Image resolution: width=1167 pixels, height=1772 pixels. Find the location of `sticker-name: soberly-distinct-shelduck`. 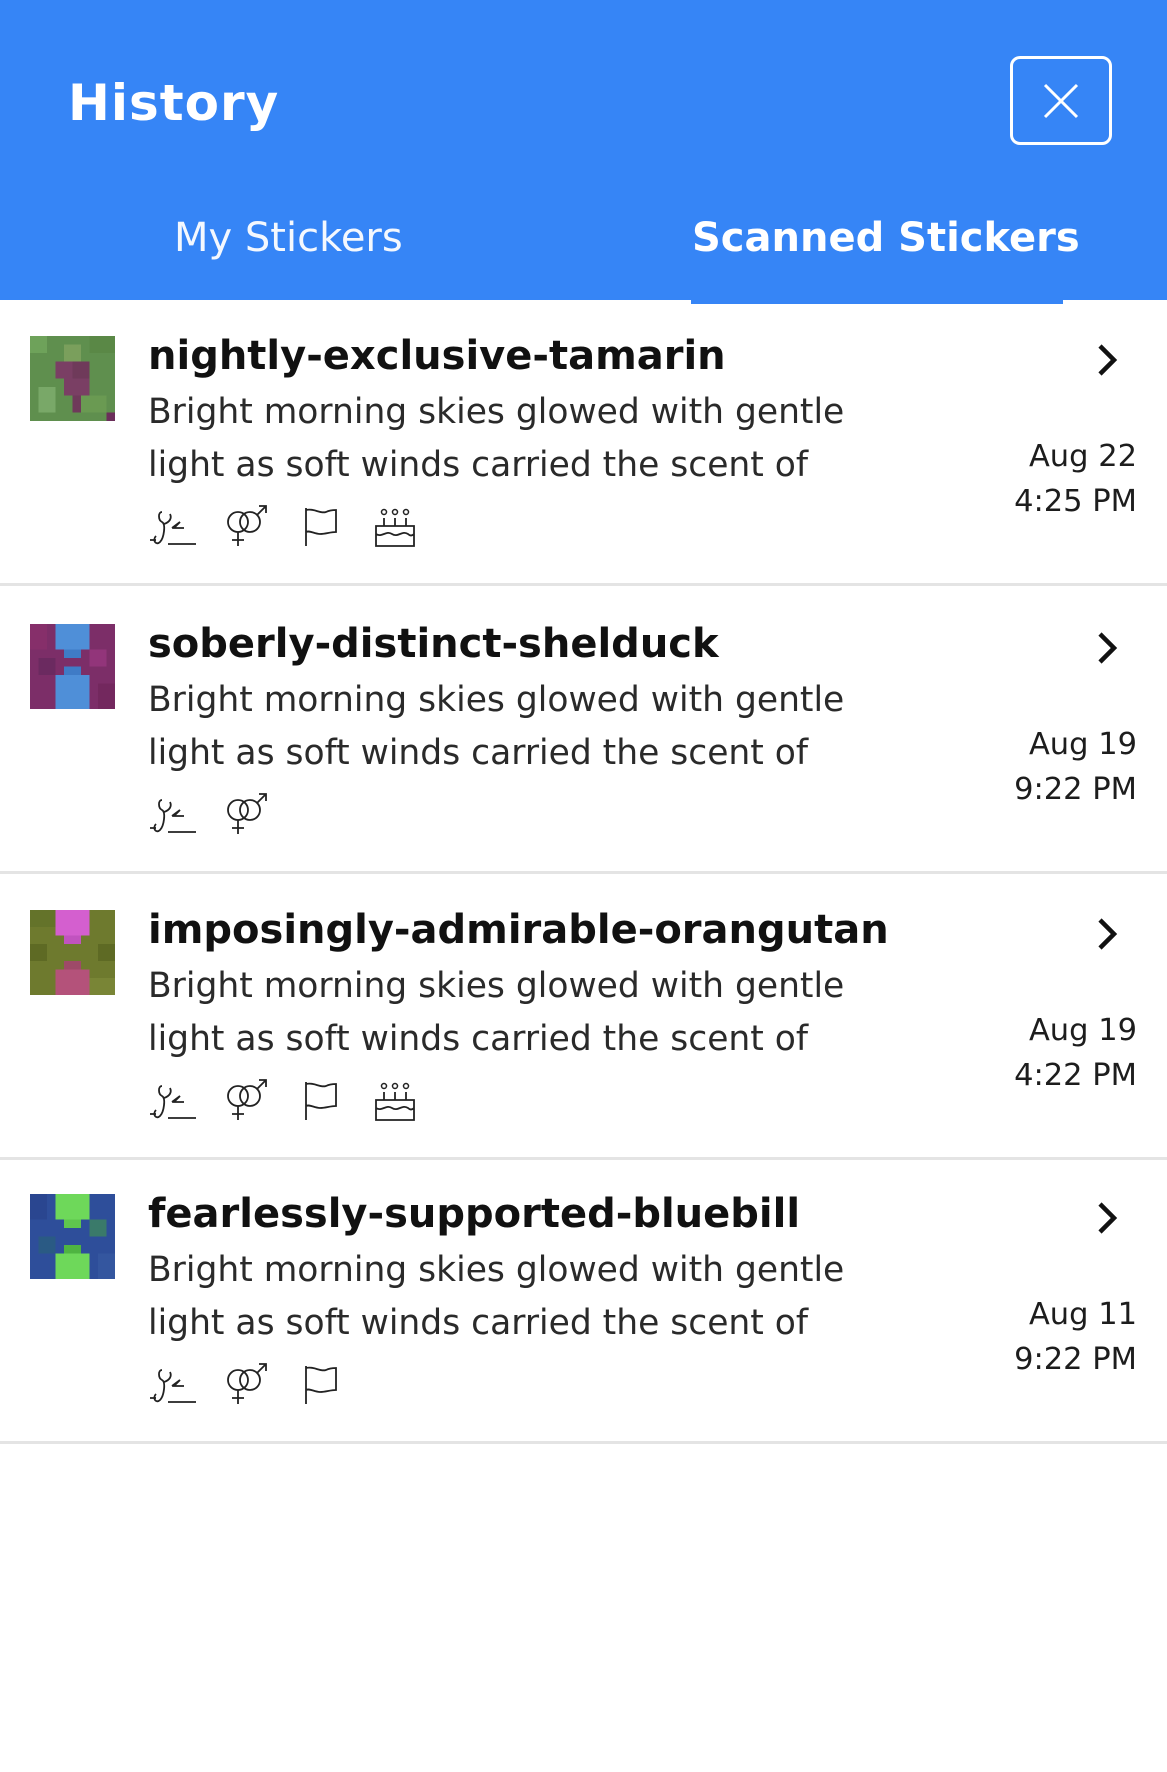

sticker-name: soberly-distinct-shelduck is located at coordinates (433, 644).